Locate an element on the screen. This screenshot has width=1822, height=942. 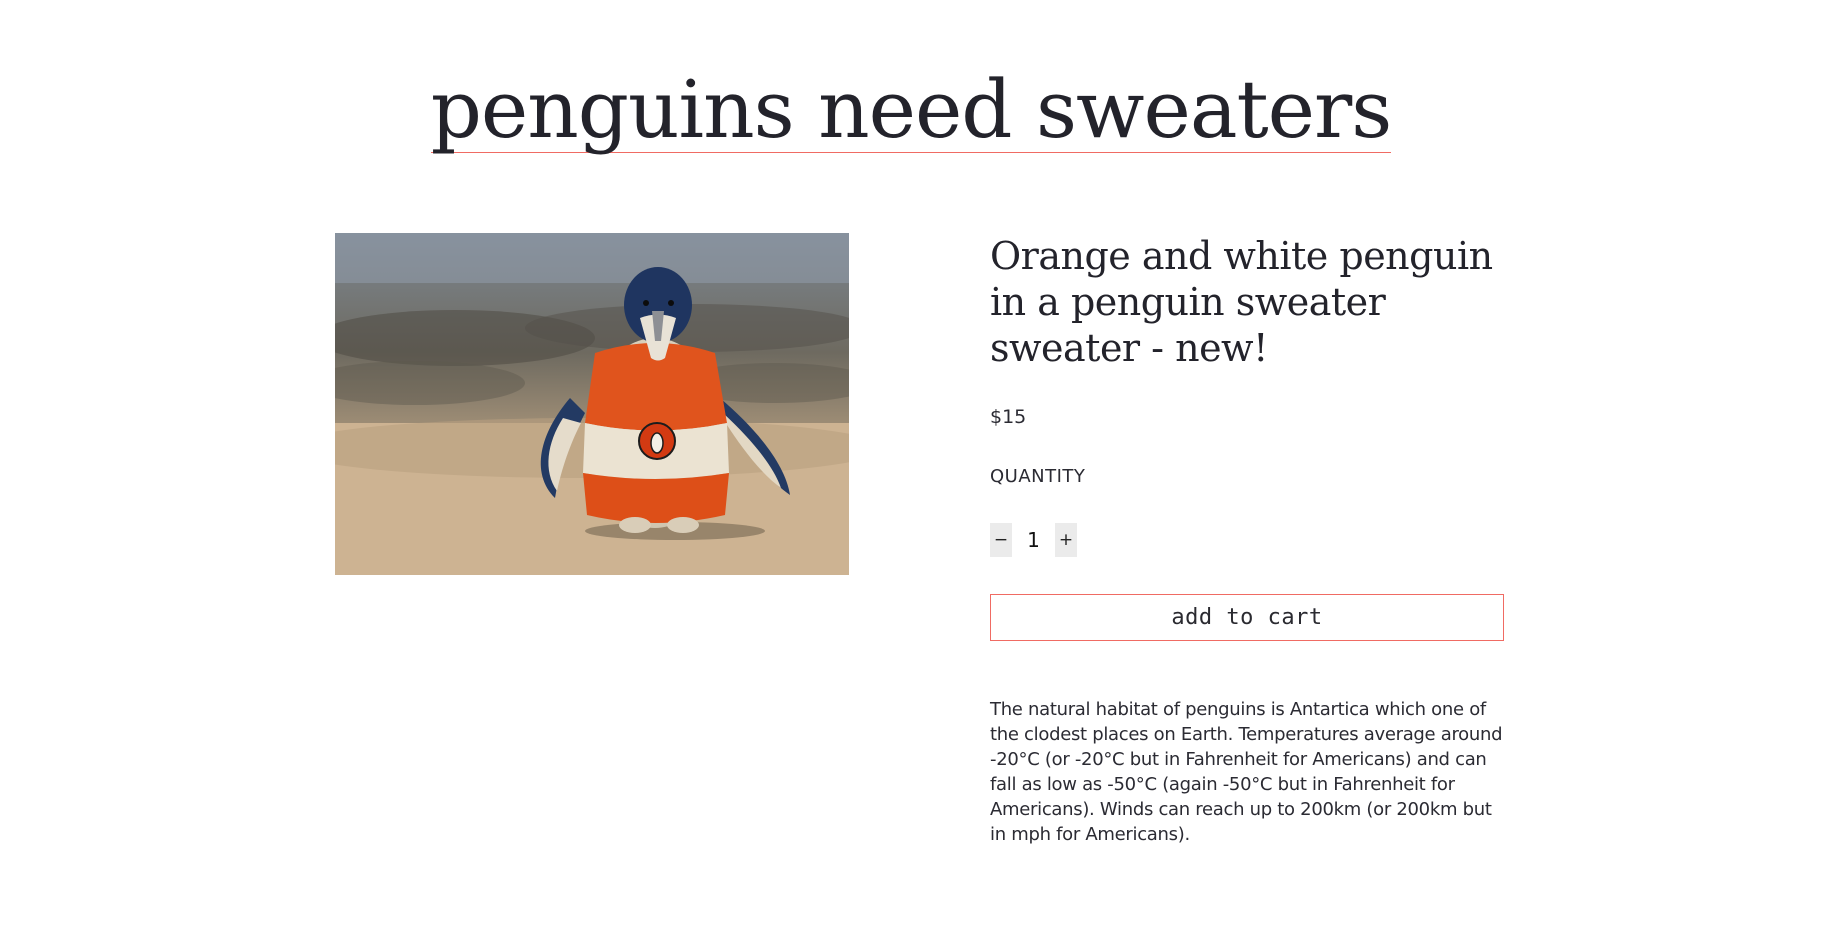
site-header: penguins need sweaters is located at coordinates (911, 110).